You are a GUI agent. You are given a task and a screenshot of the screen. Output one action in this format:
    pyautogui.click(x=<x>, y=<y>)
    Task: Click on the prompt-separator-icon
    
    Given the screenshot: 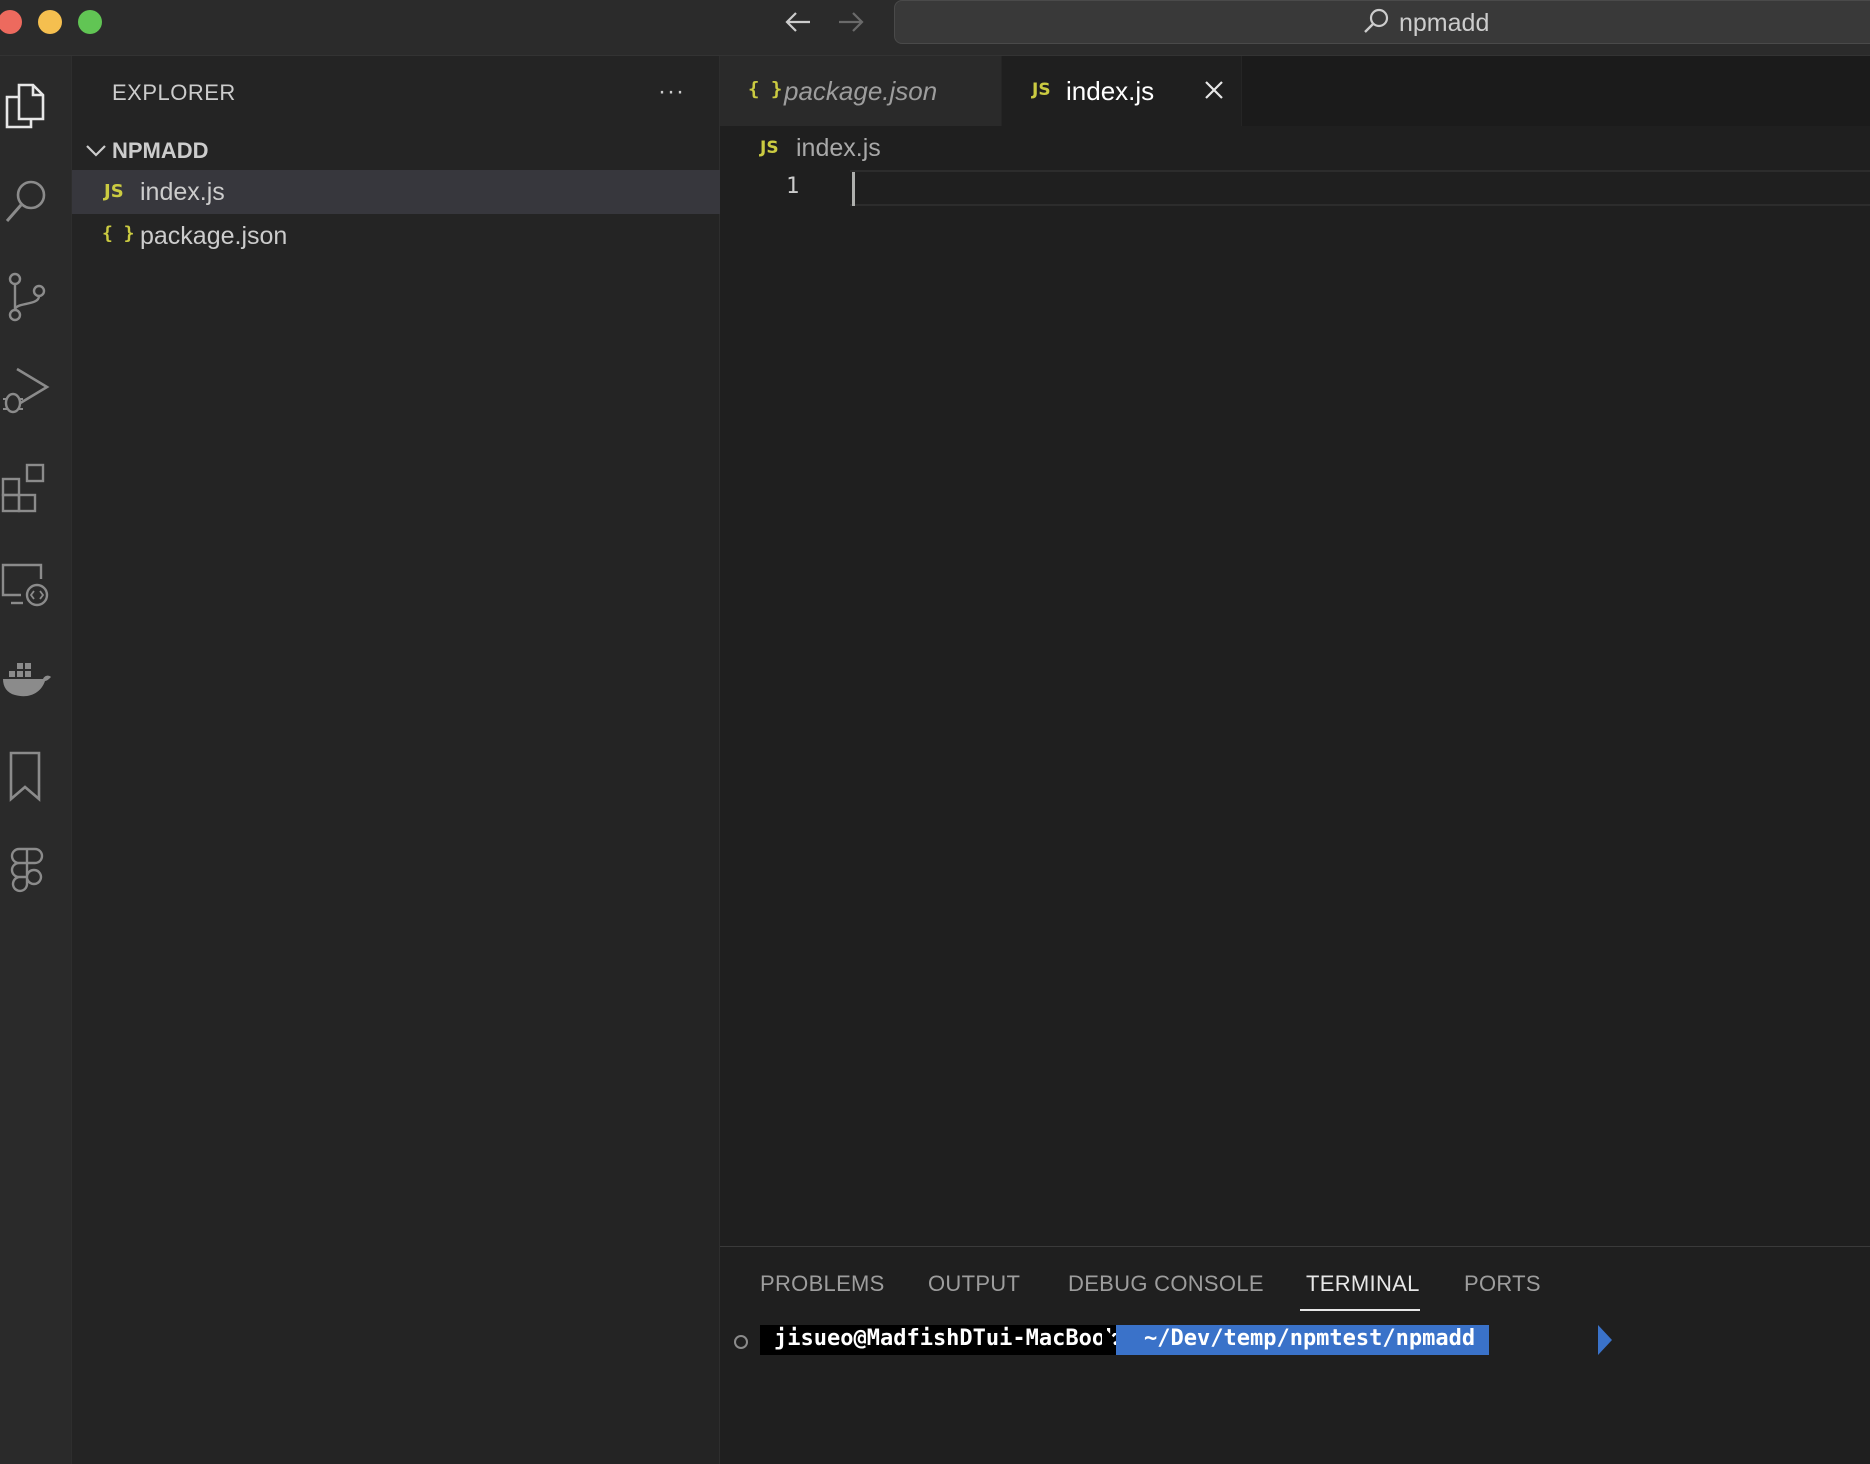 What is the action you would take?
    pyautogui.click(x=1109, y=1340)
    